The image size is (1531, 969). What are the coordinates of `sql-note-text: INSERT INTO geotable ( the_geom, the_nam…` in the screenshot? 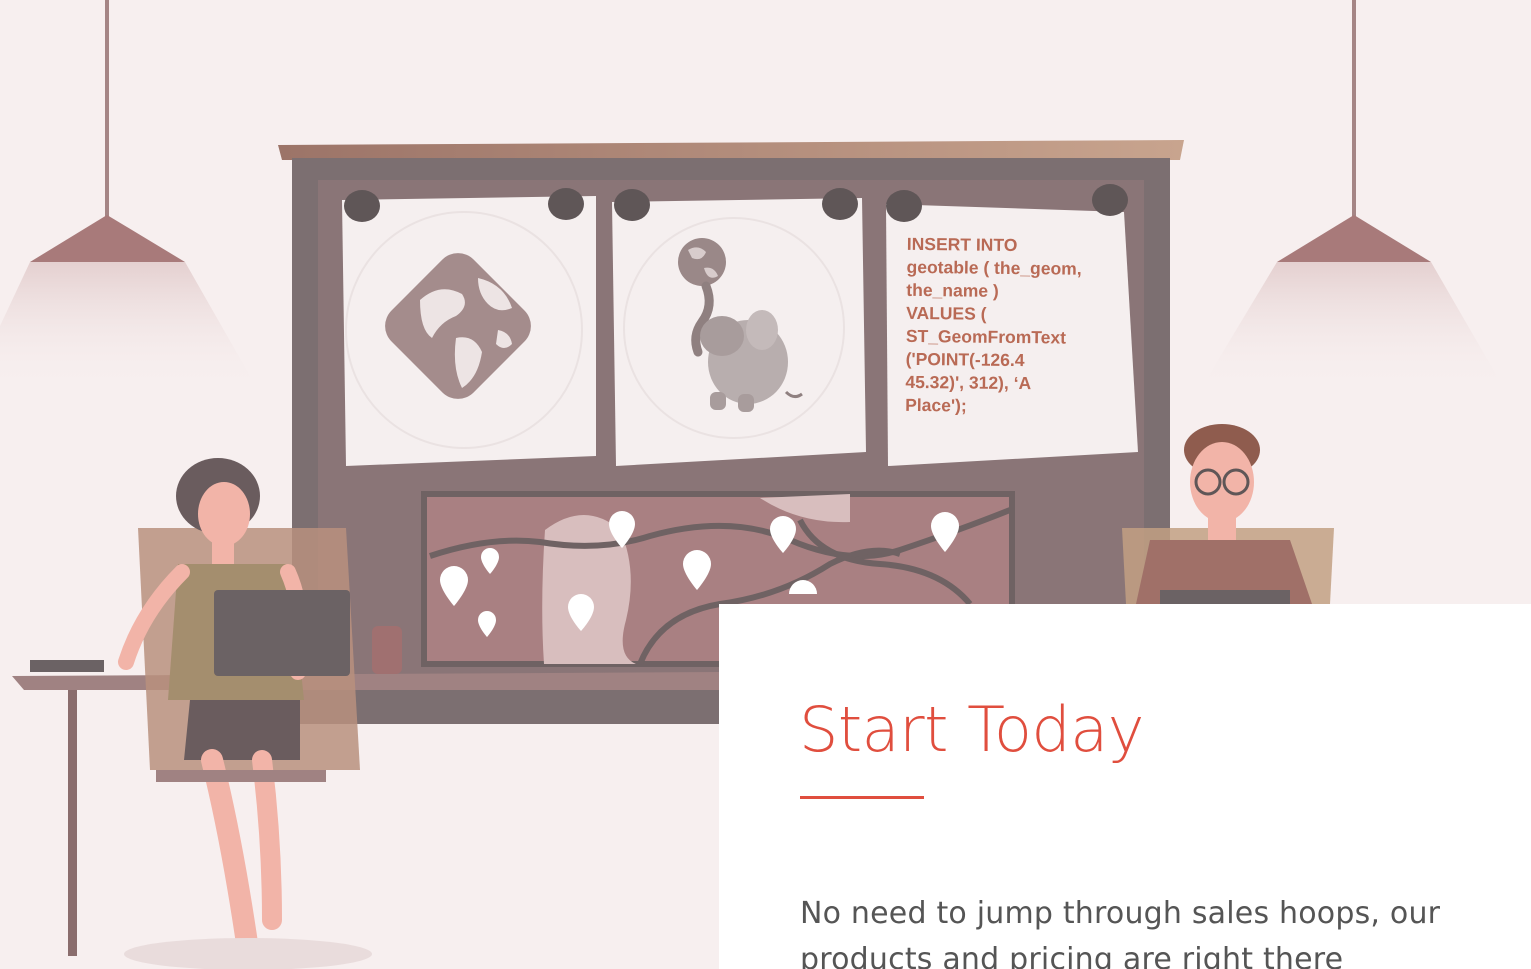 It's located at (993, 324).